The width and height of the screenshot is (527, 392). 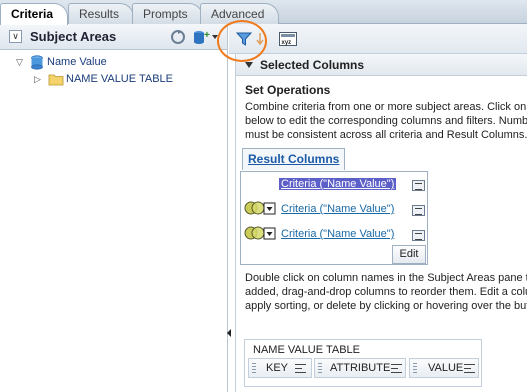 I want to click on expand-toggle-icon: ▽, so click(x=19, y=62).